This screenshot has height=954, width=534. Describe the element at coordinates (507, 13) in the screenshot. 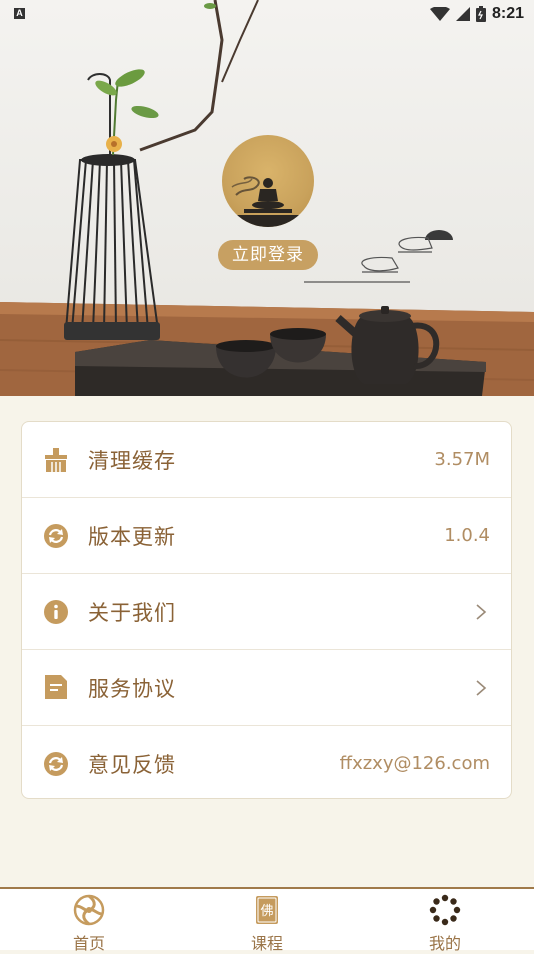

I see `clock: 8:21` at that location.